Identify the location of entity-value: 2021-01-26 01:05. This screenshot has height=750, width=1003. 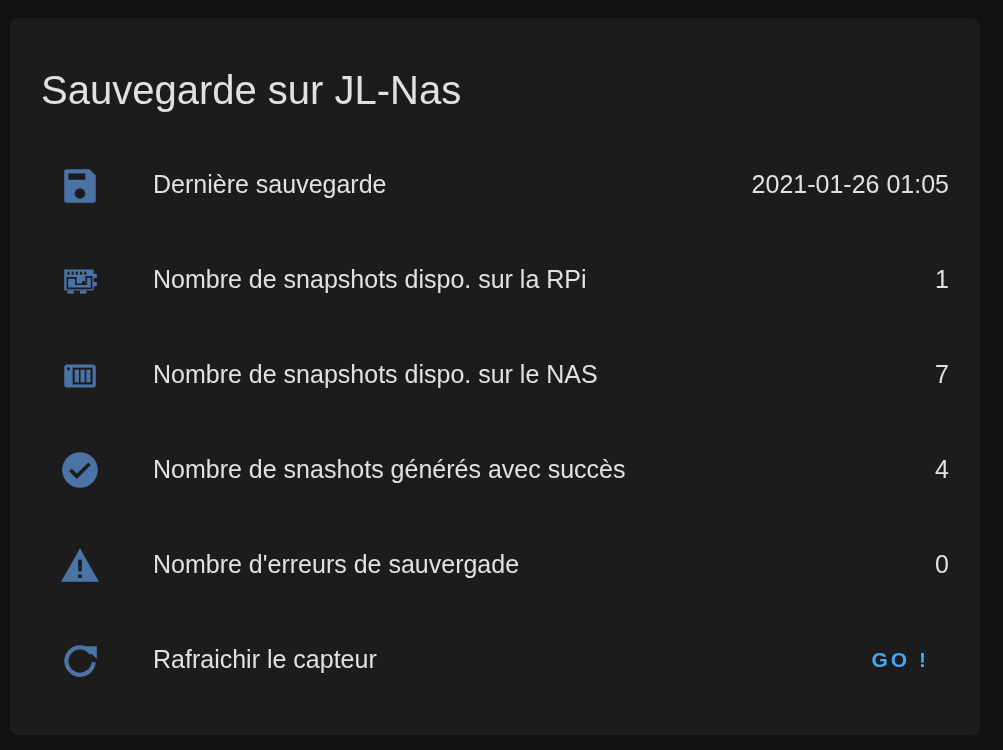
(850, 184).